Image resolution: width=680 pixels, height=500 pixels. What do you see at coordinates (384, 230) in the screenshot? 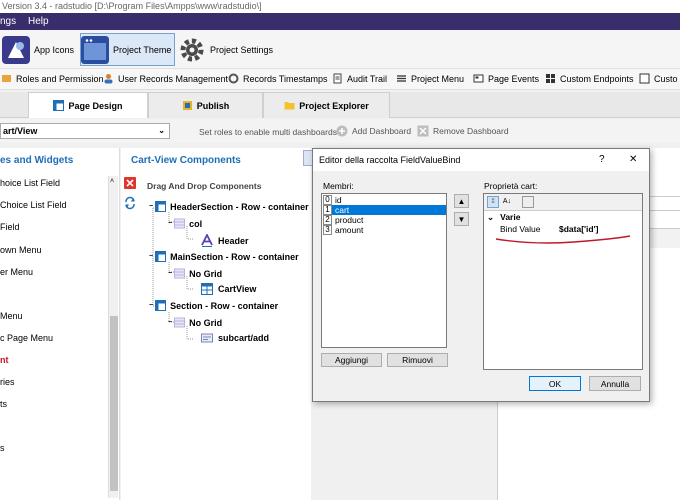
I see `list-item: 3 amount` at bounding box center [384, 230].